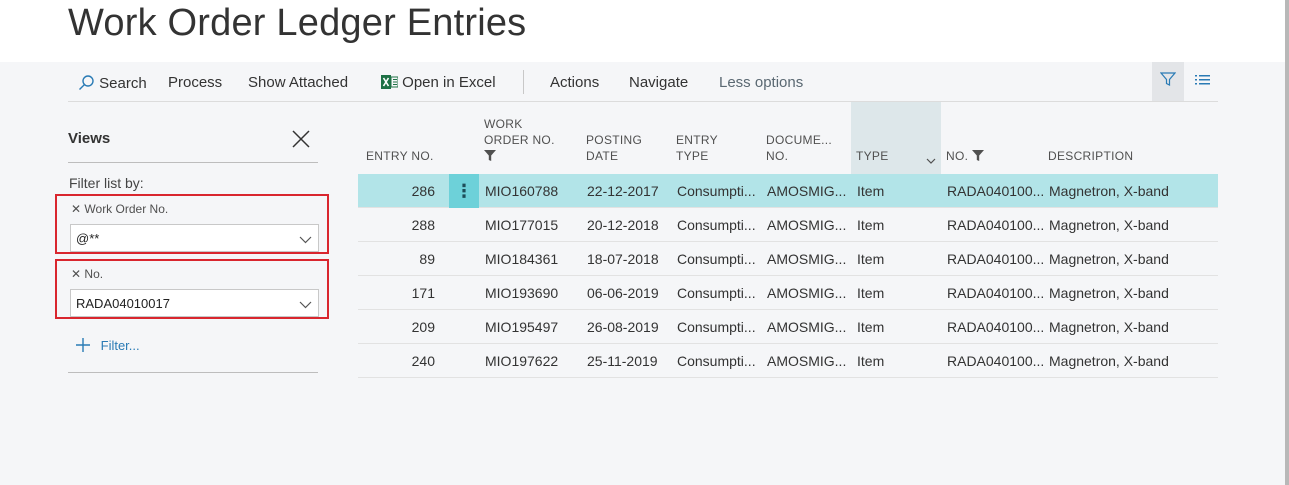 The width and height of the screenshot is (1289, 485). I want to click on filter-pane-divider, so click(193, 372).